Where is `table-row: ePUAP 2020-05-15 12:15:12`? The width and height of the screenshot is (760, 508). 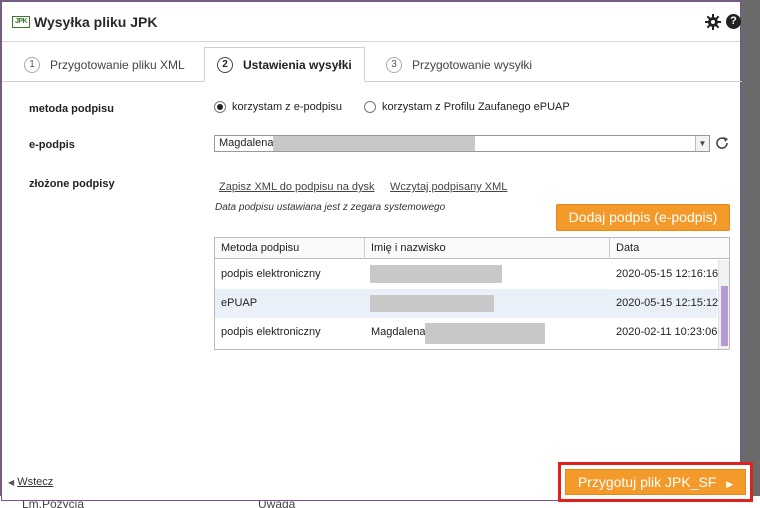
table-row: ePUAP 2020-05-15 12:15:12 is located at coordinates (466, 303).